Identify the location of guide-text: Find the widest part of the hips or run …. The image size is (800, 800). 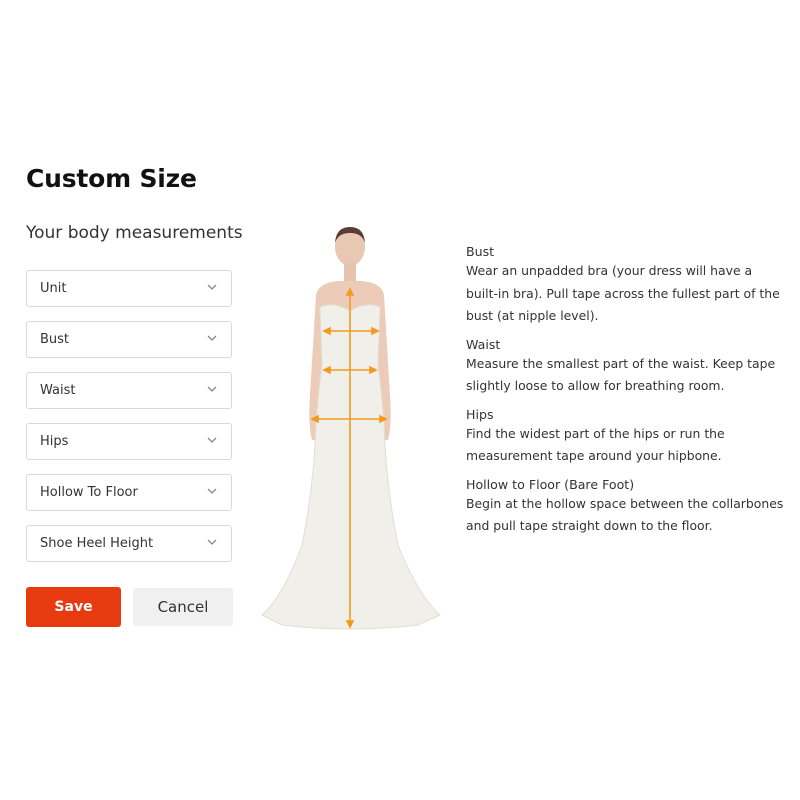
(595, 444).